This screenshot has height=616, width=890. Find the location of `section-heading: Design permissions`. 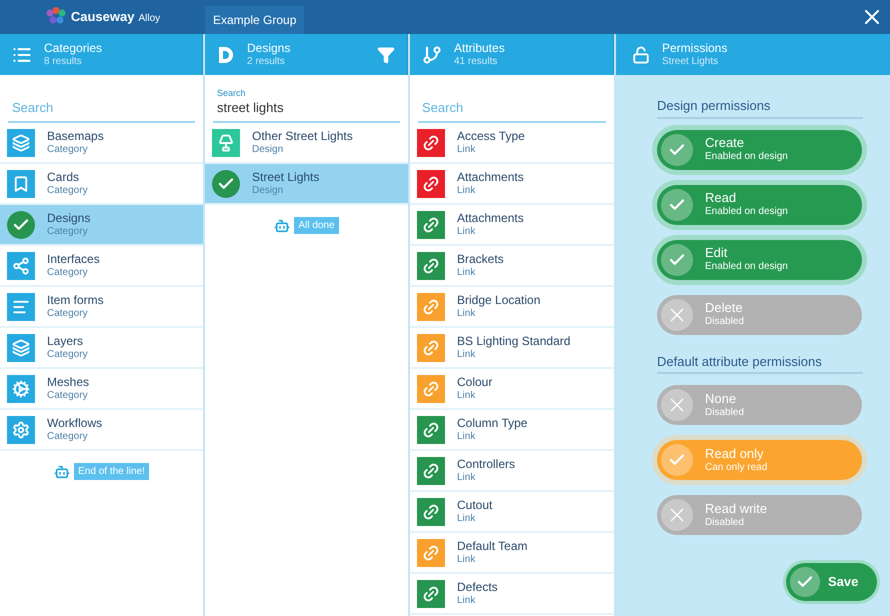

section-heading: Design permissions is located at coordinates (760, 107).